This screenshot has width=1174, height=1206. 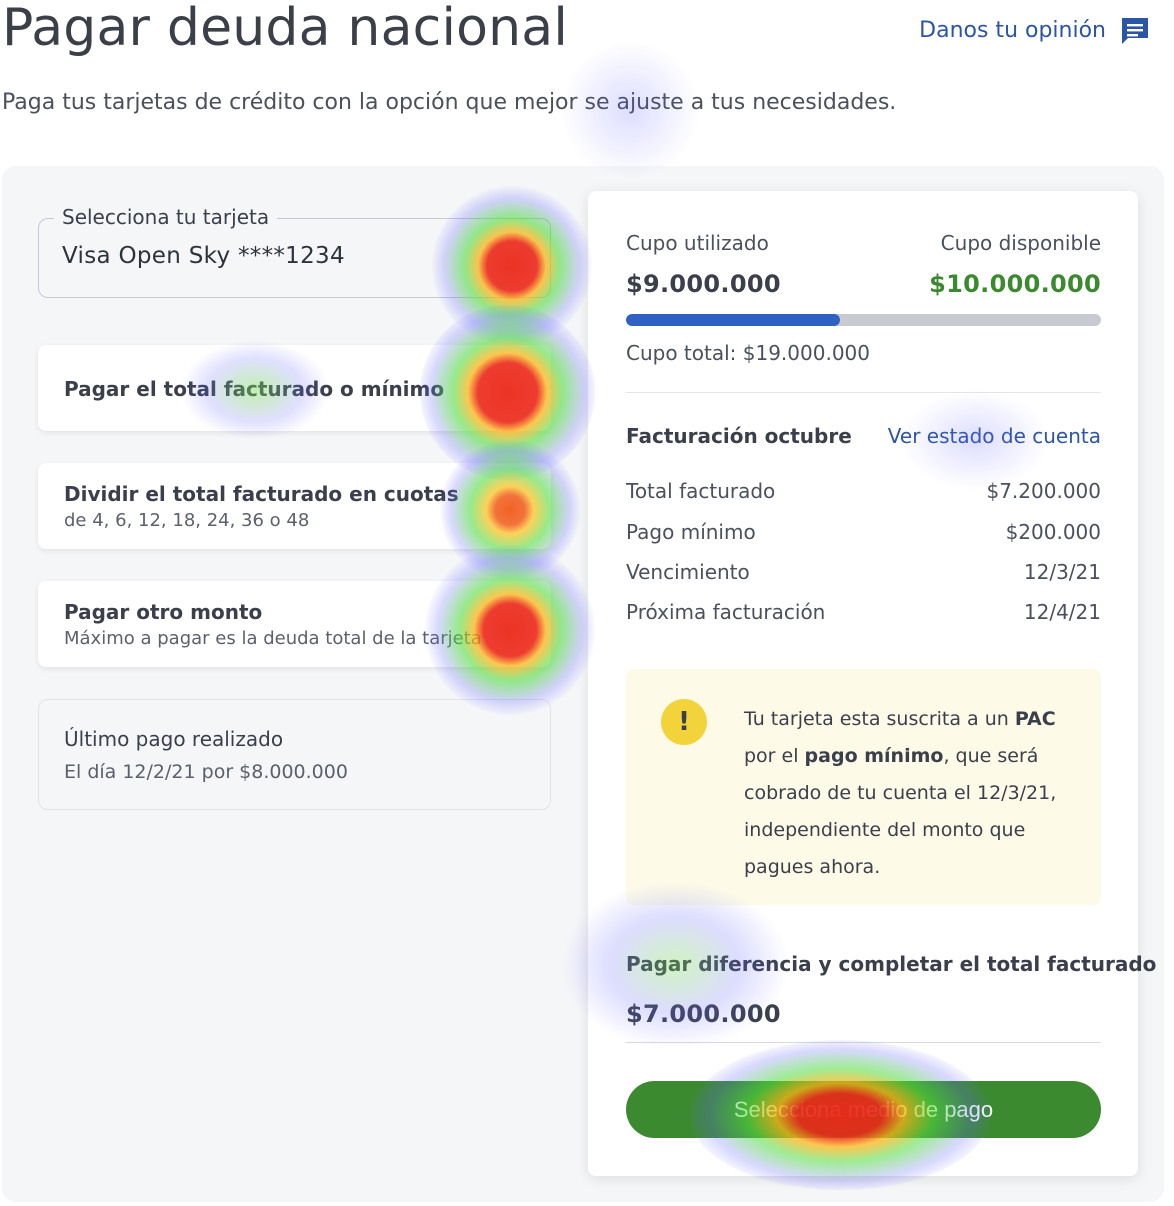 What do you see at coordinates (1053, 532) in the screenshot?
I see `billing-row-value: $200.000` at bounding box center [1053, 532].